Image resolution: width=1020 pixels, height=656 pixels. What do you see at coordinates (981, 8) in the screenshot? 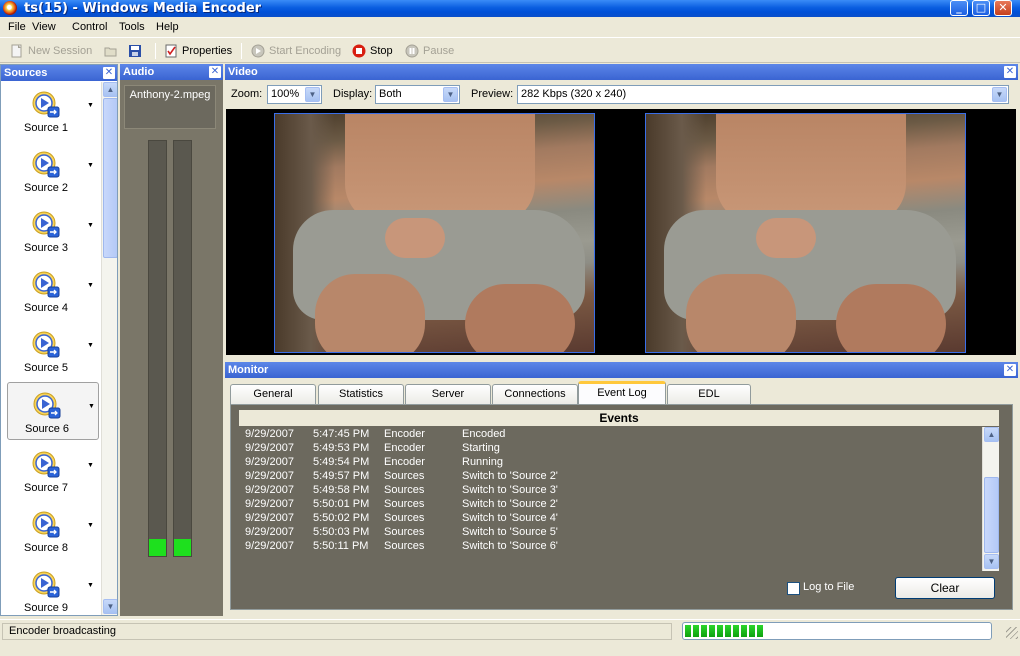
I see `maximize-button: □` at bounding box center [981, 8].